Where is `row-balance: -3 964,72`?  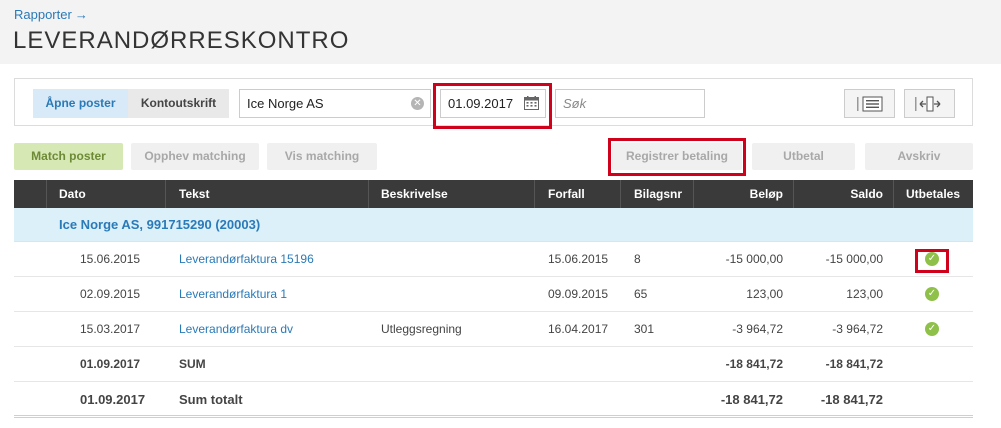
row-balance: -3 964,72 is located at coordinates (857, 329).